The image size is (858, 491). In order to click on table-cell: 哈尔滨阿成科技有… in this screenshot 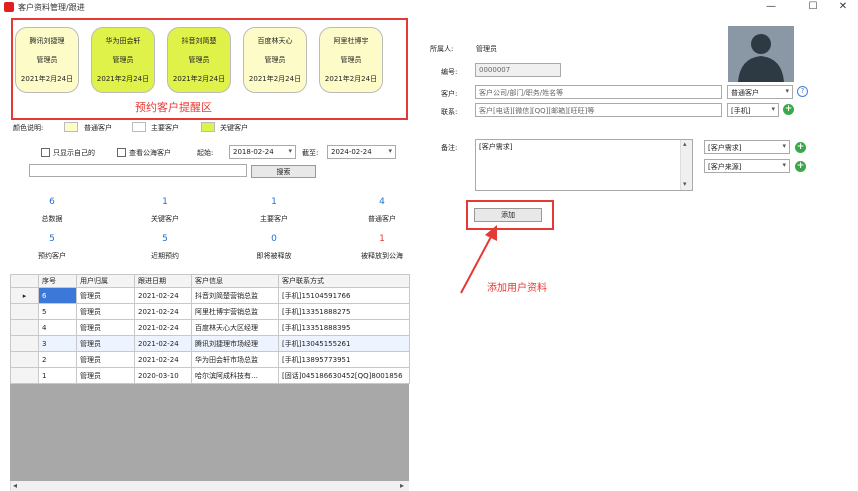, I will do `click(235, 375)`.